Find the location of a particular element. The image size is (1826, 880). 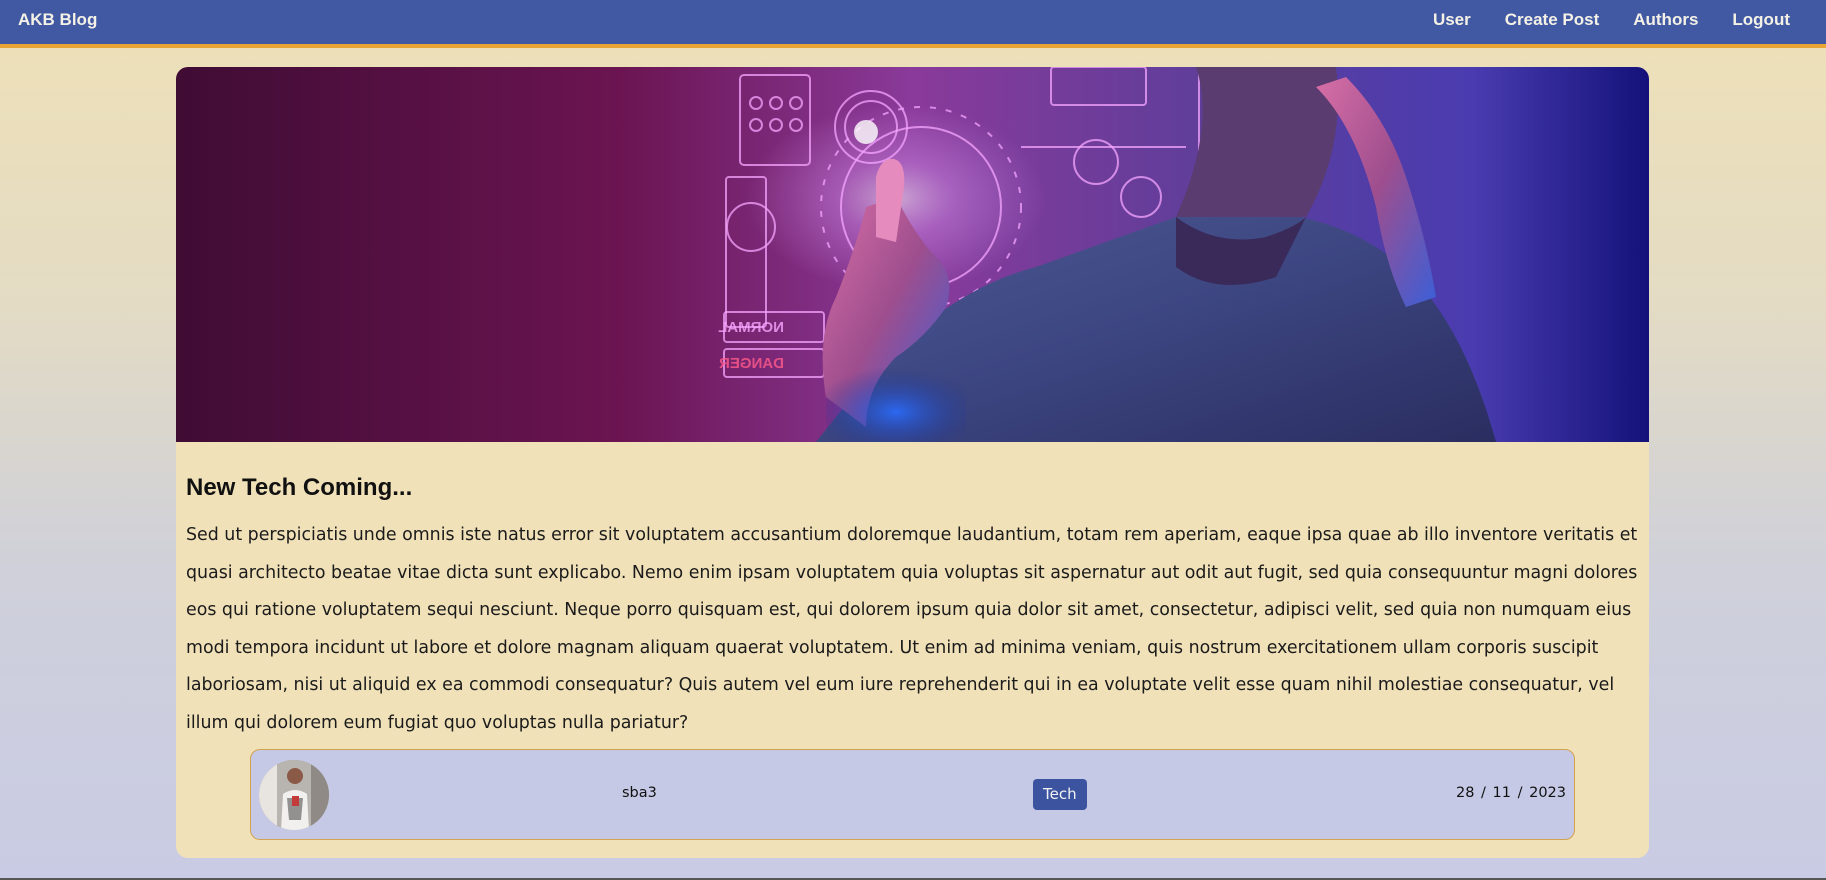

nav-link-authors: Authors is located at coordinates (1665, 20).